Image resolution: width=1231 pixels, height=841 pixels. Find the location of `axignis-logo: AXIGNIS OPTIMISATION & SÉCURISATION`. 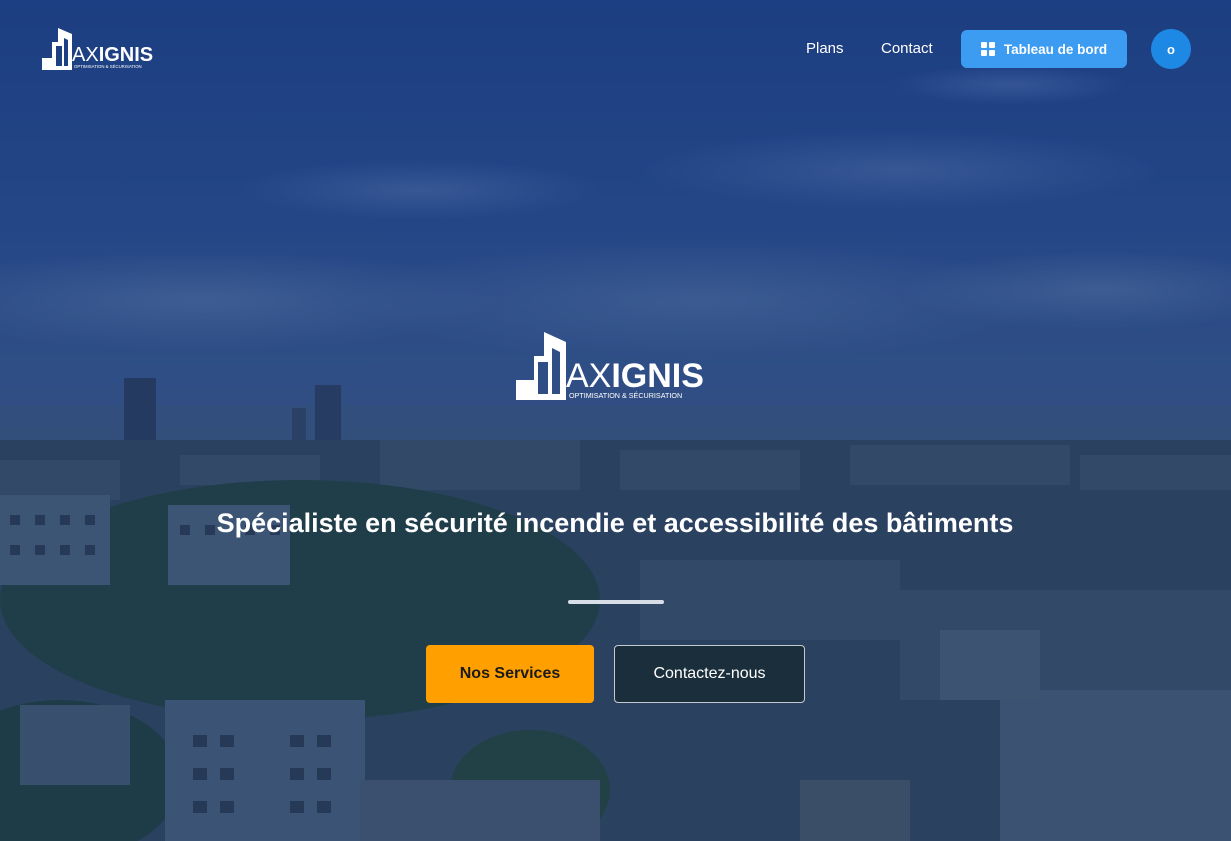

axignis-logo: AXIGNIS OPTIMISATION & SÉCURISATION is located at coordinates (105, 50).